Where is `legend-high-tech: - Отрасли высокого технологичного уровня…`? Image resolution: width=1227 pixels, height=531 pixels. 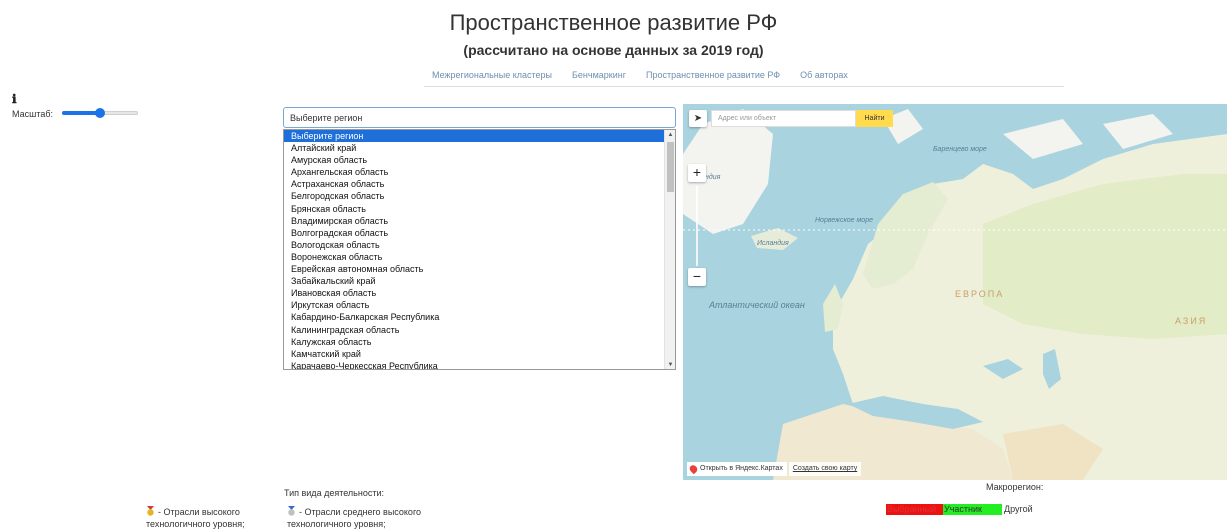
legend-high-tech: - Отрасли высокого технологичного уровня… is located at coordinates (203, 518).